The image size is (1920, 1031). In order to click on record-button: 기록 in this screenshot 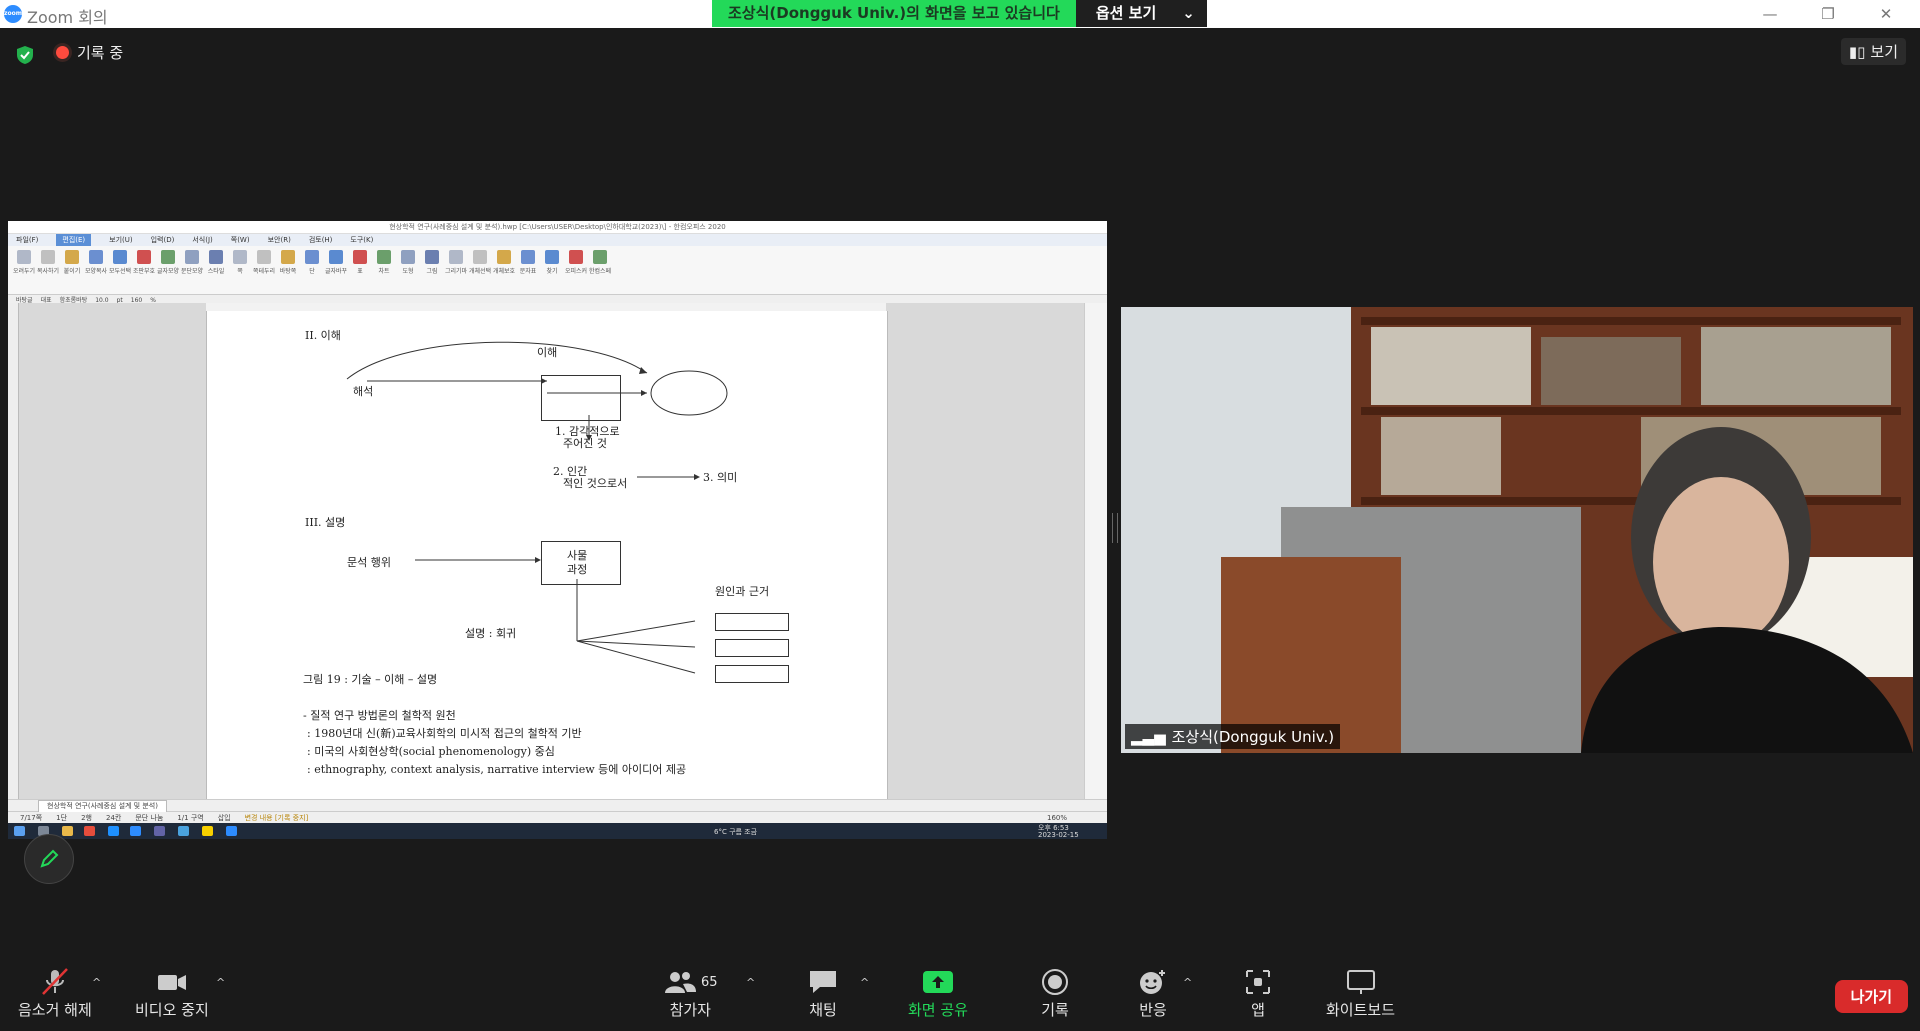, I will do `click(1055, 993)`.